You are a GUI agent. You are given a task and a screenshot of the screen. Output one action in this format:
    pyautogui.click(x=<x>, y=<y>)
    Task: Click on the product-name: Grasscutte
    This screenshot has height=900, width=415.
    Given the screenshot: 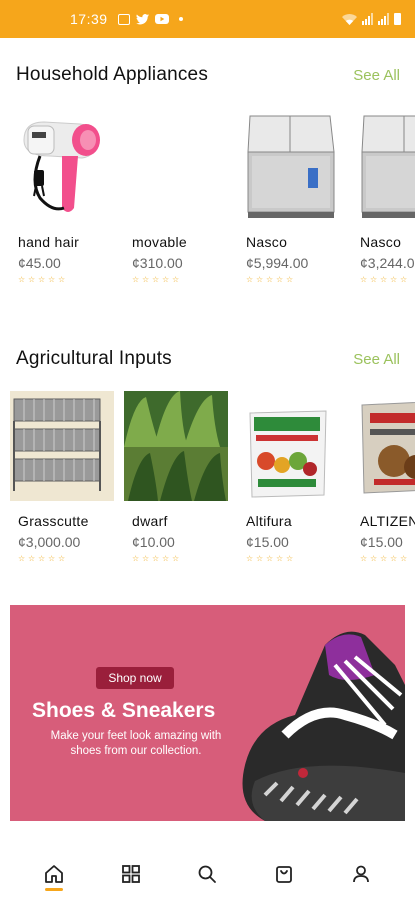 What is the action you would take?
    pyautogui.click(x=53, y=521)
    